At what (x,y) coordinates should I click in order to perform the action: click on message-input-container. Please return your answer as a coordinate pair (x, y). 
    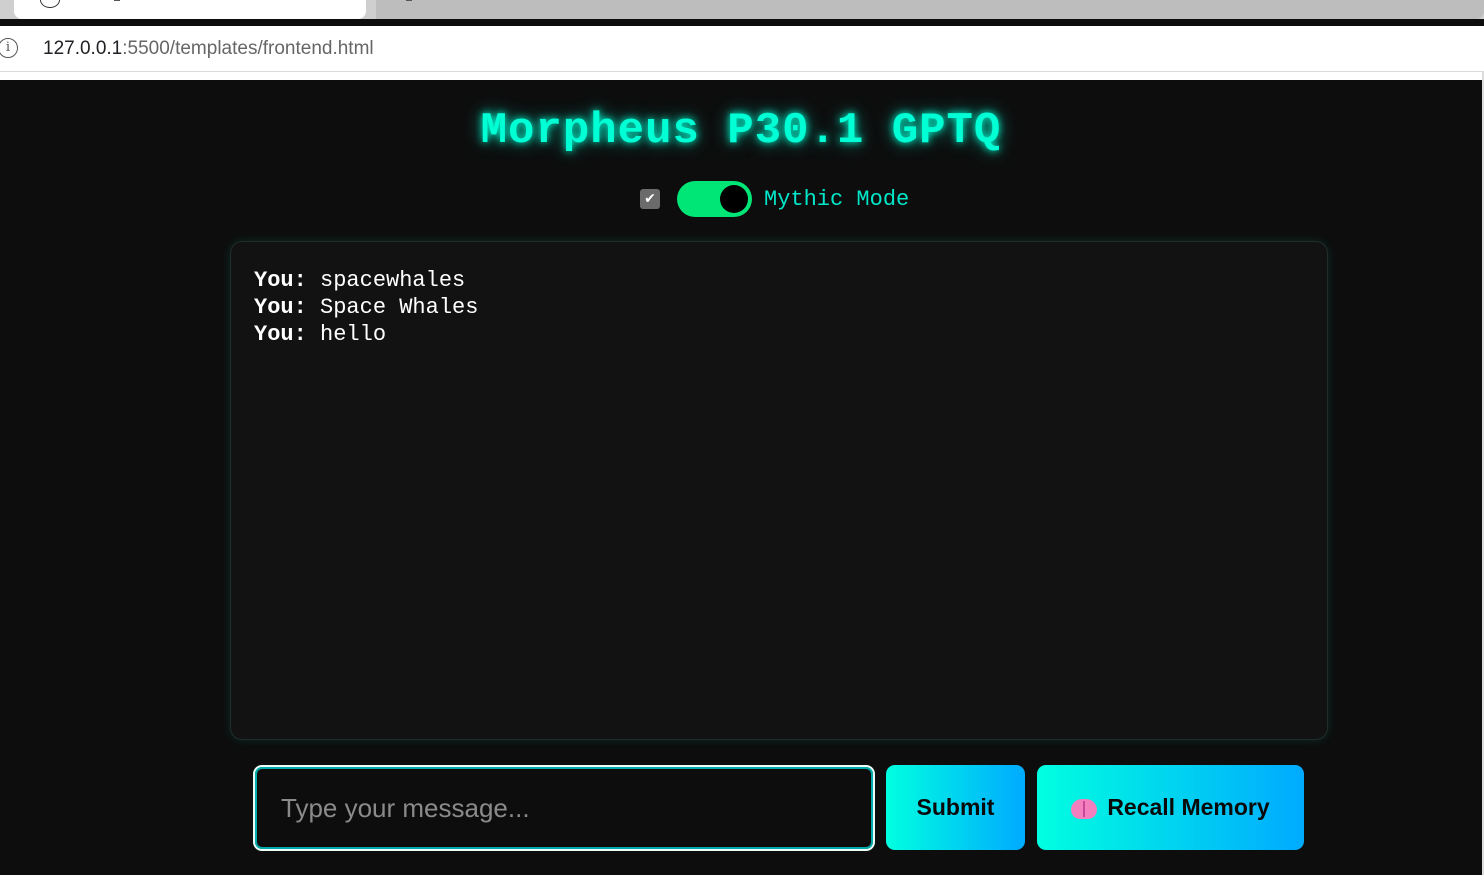
    Looking at the image, I should click on (564, 808).